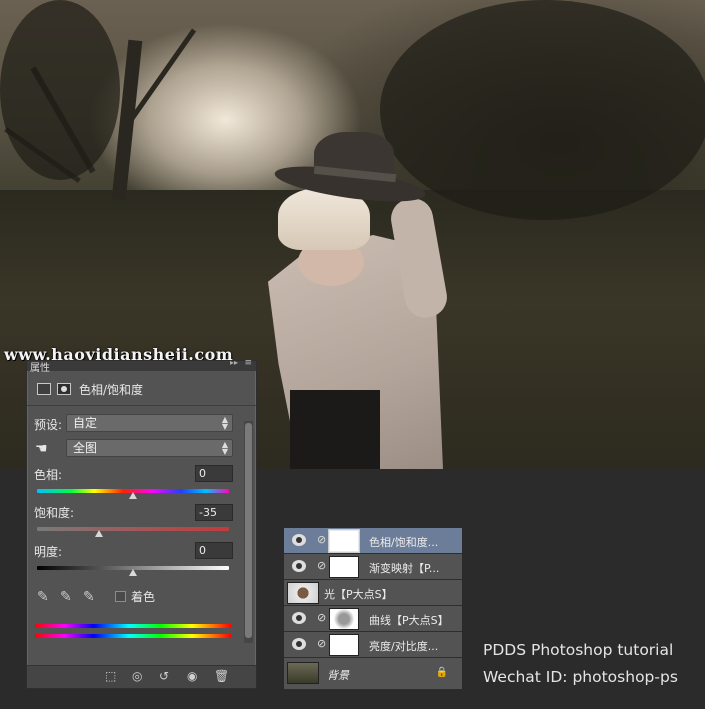  What do you see at coordinates (48, 552) in the screenshot?
I see `lightness-label: 明度:` at bounding box center [48, 552].